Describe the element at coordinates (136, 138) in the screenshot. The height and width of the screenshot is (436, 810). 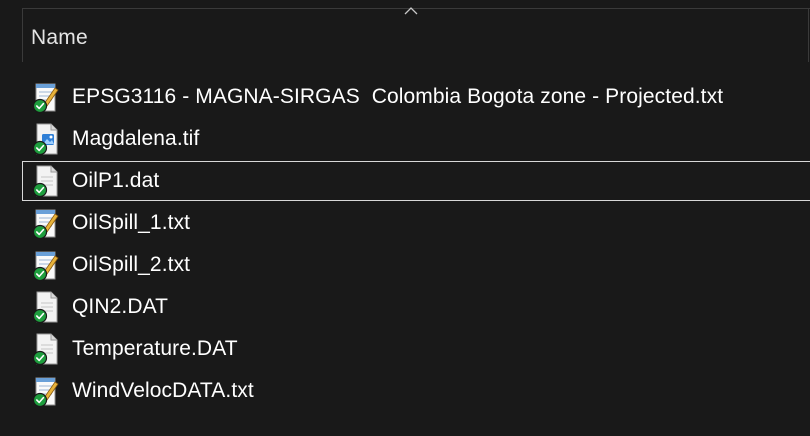
I see `file-name: Magdalena.tif` at that location.